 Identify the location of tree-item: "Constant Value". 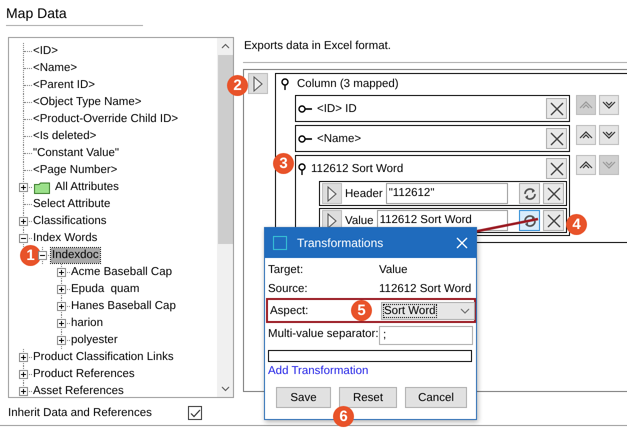
(76, 153).